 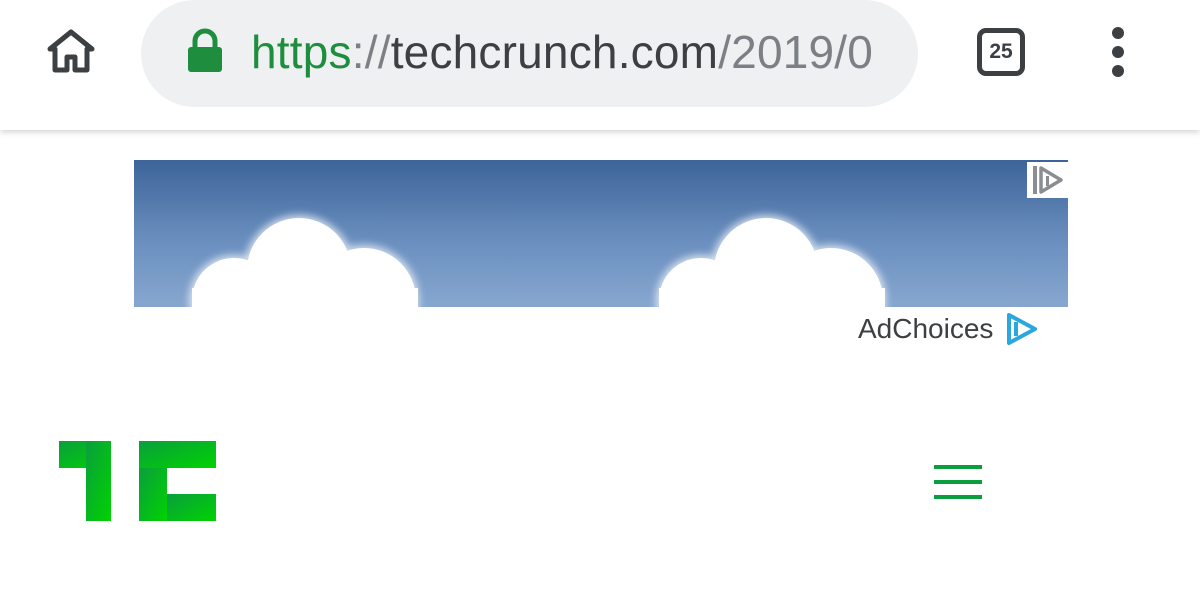 What do you see at coordinates (771, 261) in the screenshot?
I see `cloud-right` at bounding box center [771, 261].